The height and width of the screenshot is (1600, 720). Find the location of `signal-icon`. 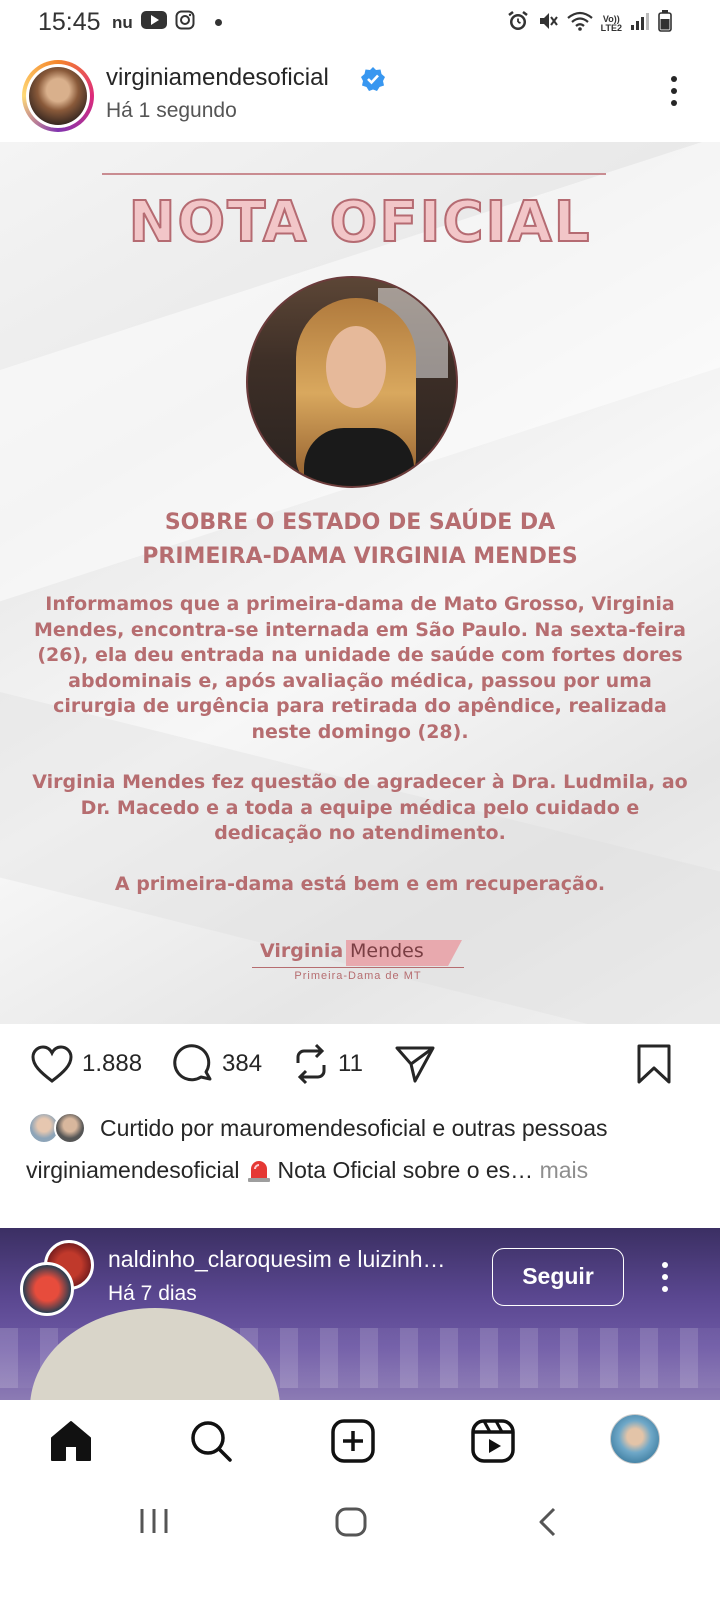

signal-icon is located at coordinates (640, 23).